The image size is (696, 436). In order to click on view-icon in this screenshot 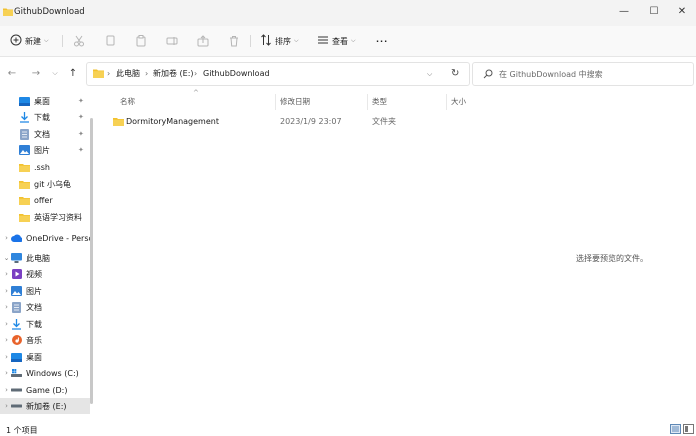, I will do `click(323, 41)`.